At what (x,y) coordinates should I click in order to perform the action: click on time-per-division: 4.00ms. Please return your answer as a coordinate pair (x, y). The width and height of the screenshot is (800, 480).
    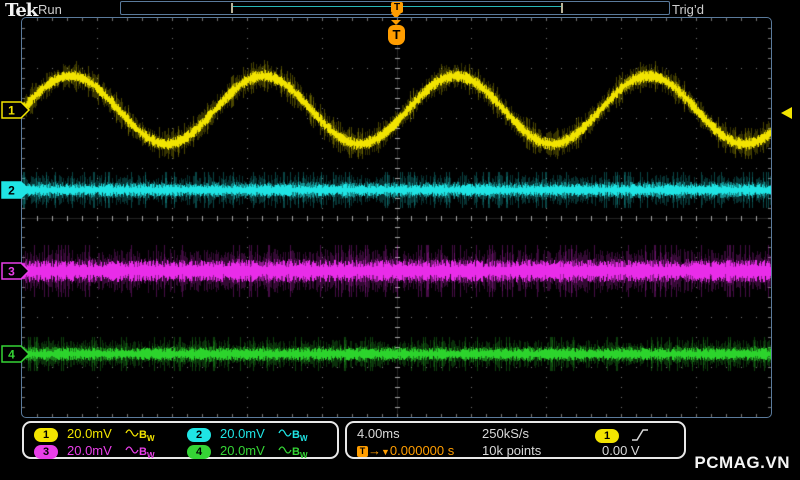
    Looking at the image, I should click on (378, 433).